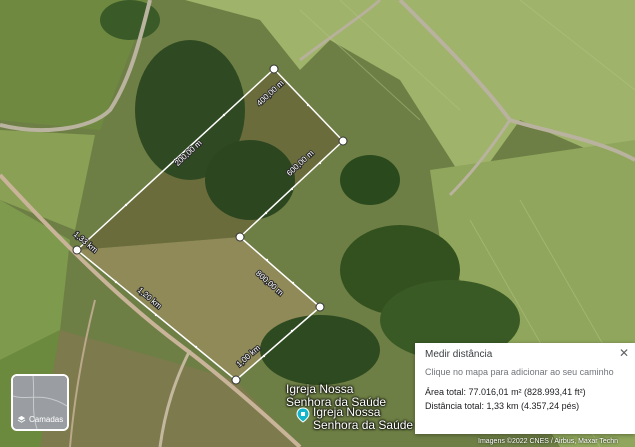 This screenshot has height=447, width=635. I want to click on panel-title: Medir distância, so click(459, 354).